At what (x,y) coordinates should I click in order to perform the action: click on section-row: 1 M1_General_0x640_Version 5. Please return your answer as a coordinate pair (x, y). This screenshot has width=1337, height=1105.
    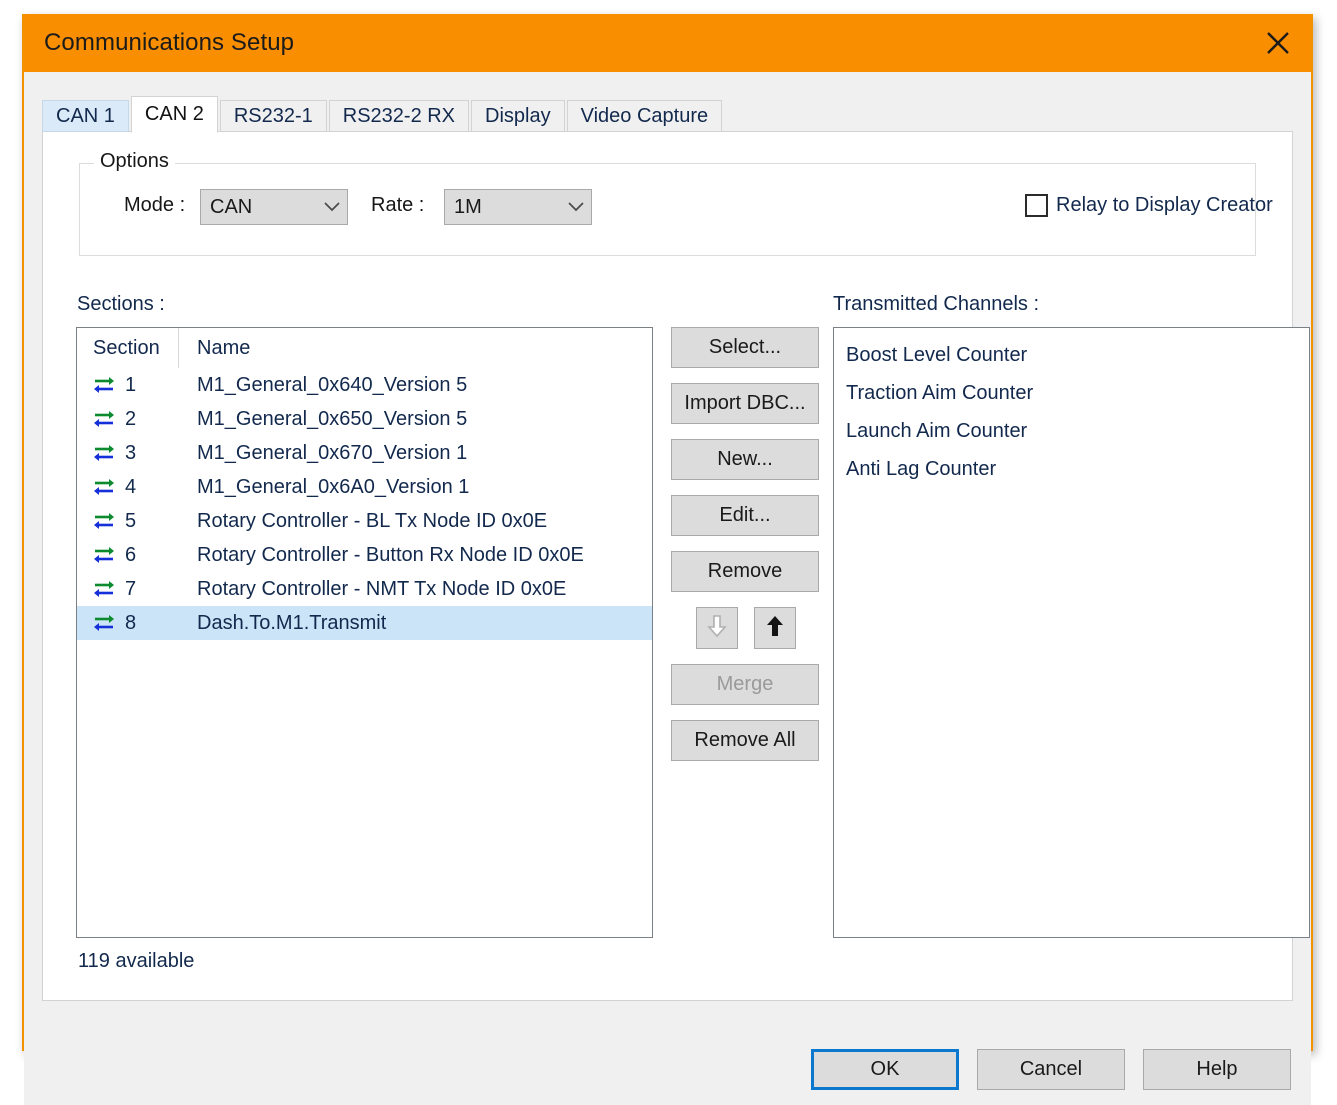
    Looking at the image, I should click on (364, 385).